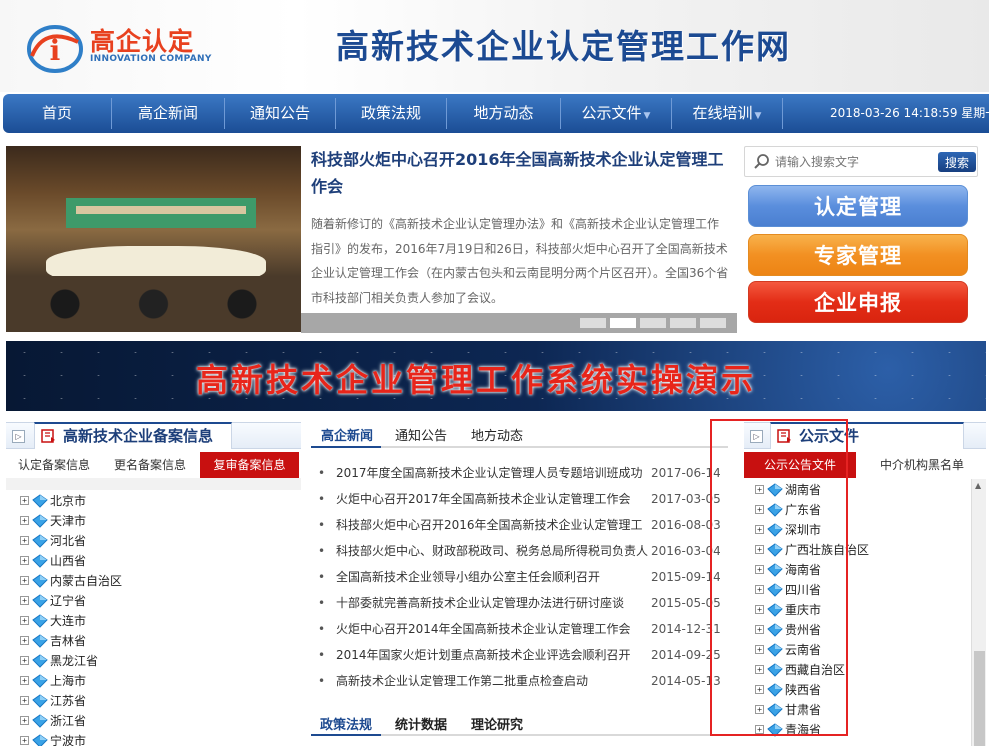 The height and width of the screenshot is (746, 989). What do you see at coordinates (391, 113) in the screenshot?
I see `nav-item-policy: 政策法规` at bounding box center [391, 113].